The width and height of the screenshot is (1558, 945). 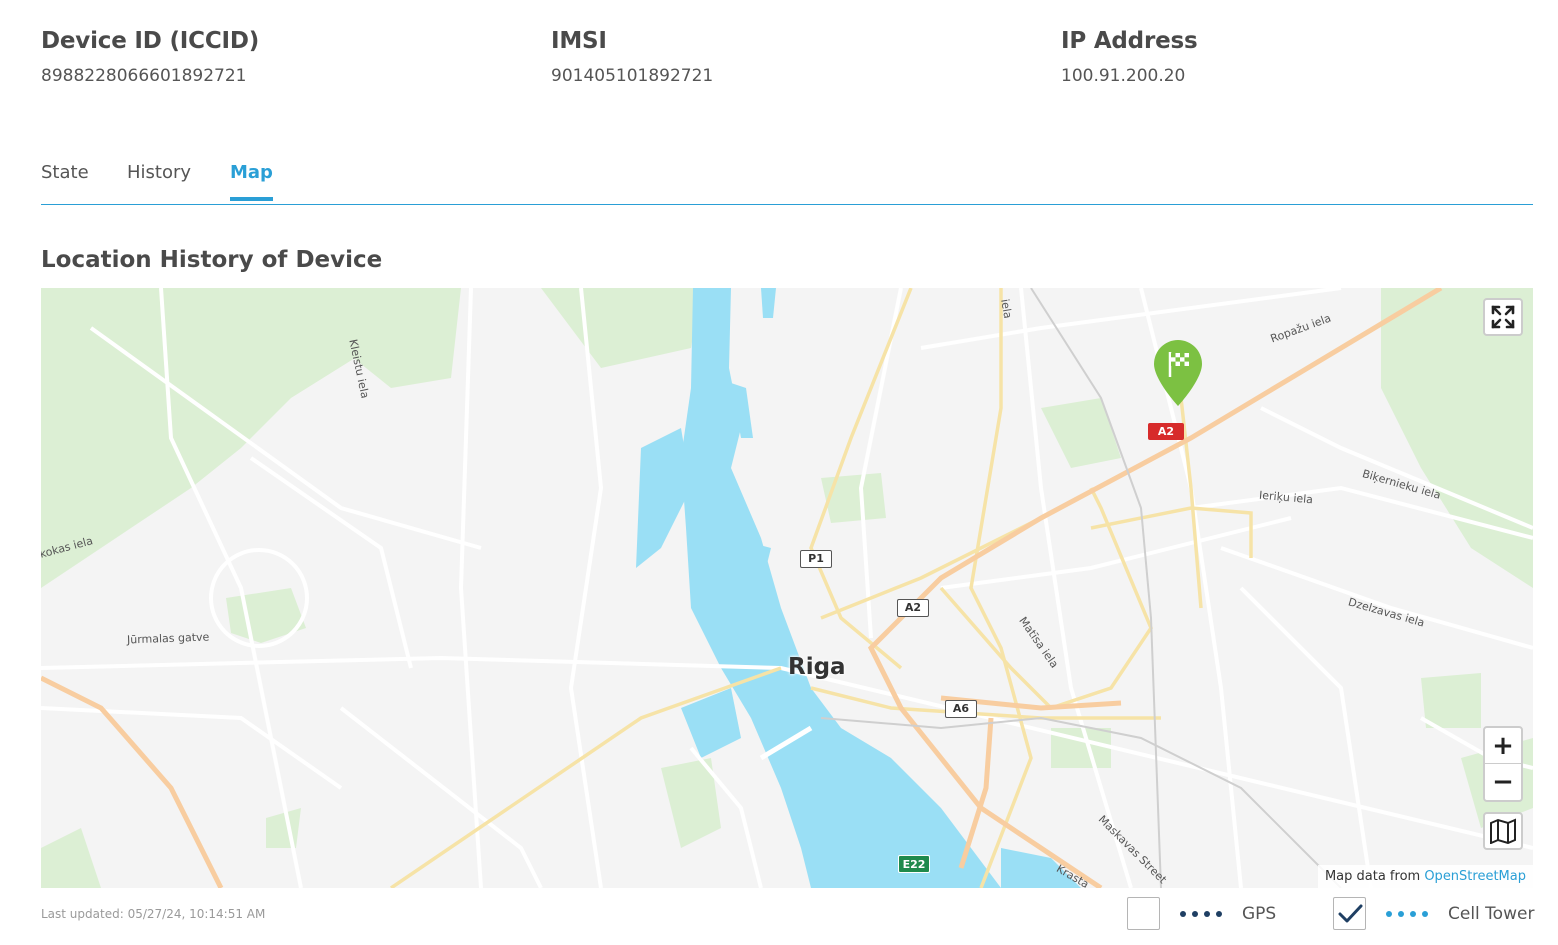 I want to click on zoom-controls: + −, so click(x=1503, y=764).